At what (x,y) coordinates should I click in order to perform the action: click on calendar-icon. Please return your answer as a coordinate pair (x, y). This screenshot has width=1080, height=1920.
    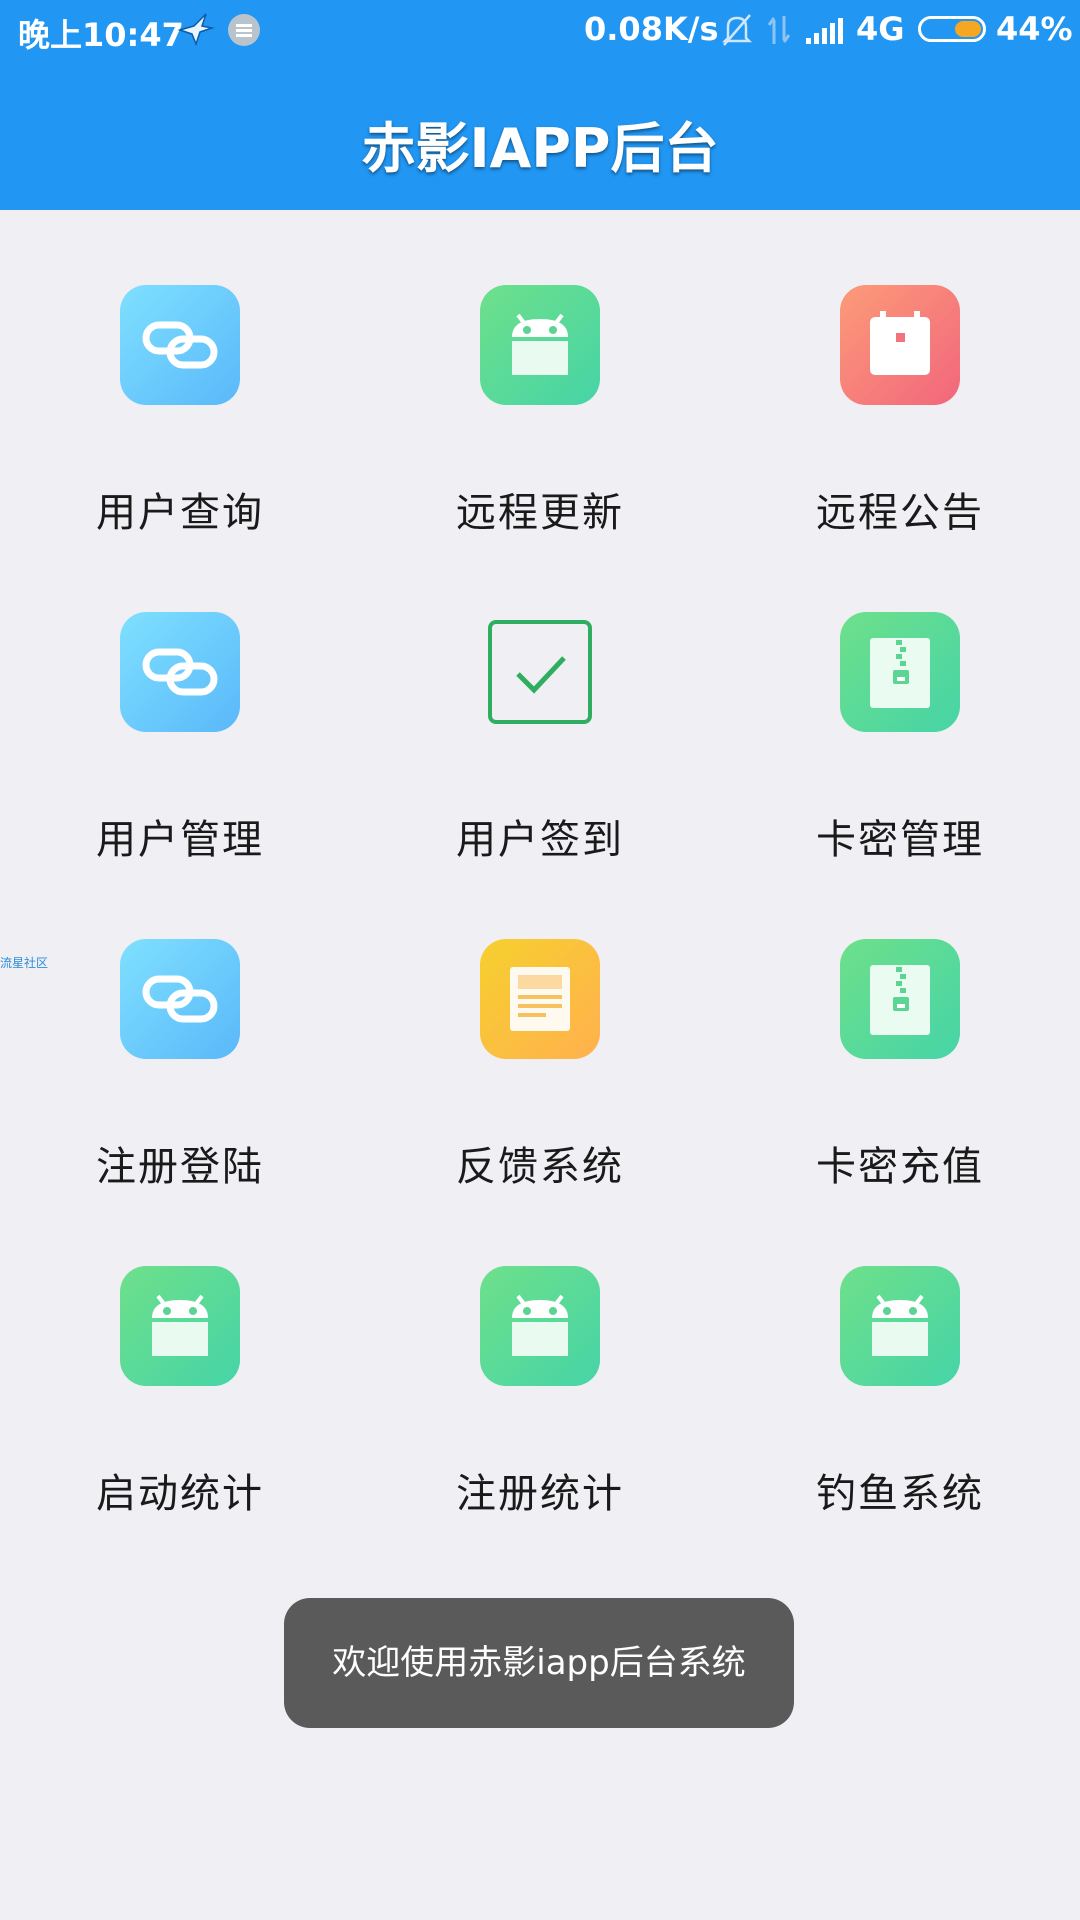
    Looking at the image, I should click on (900, 345).